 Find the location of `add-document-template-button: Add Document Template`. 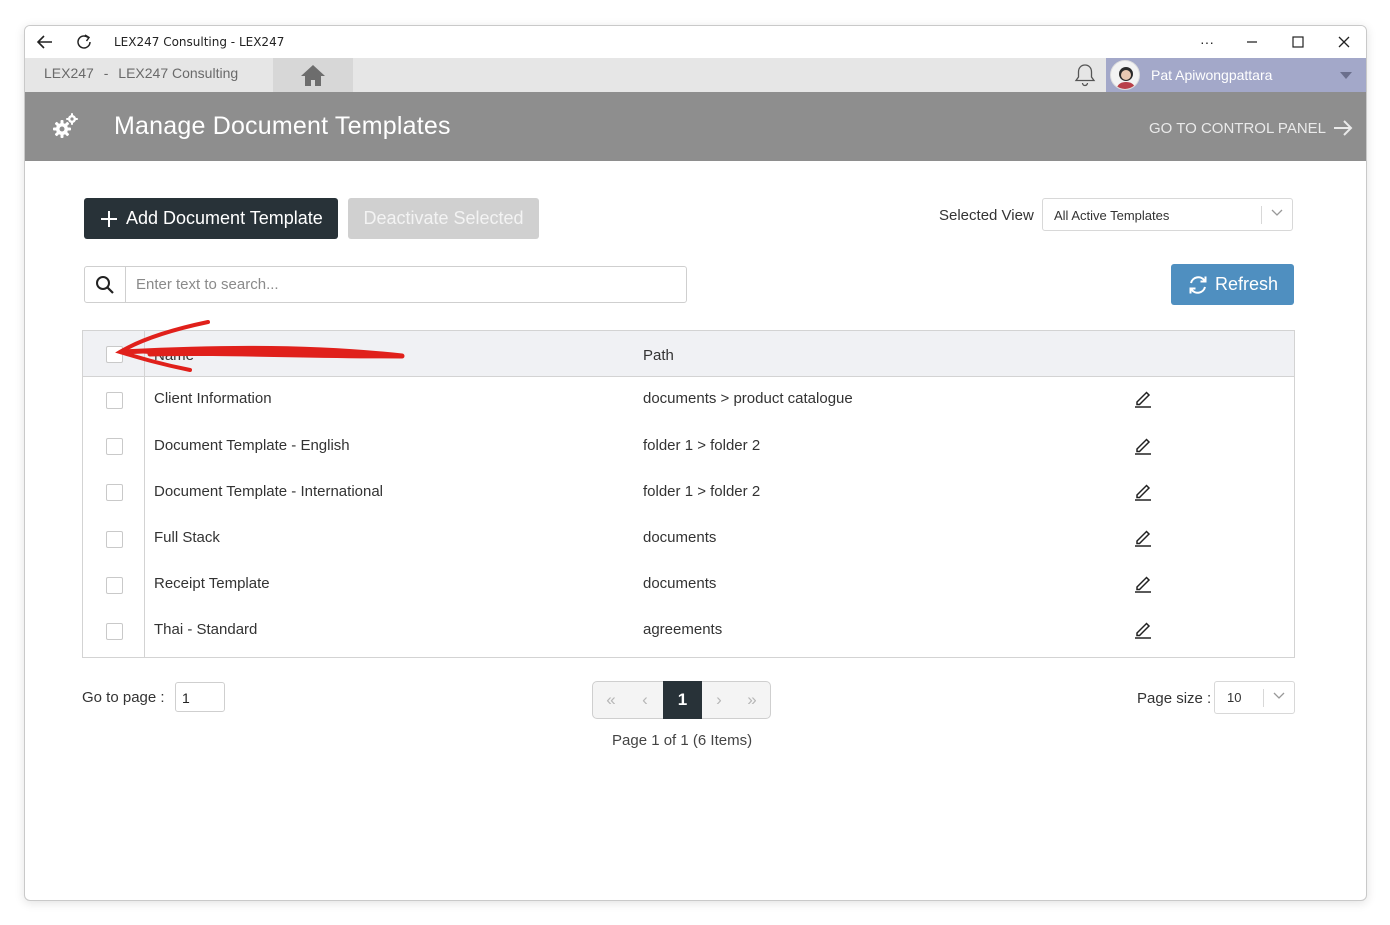

add-document-template-button: Add Document Template is located at coordinates (211, 218).